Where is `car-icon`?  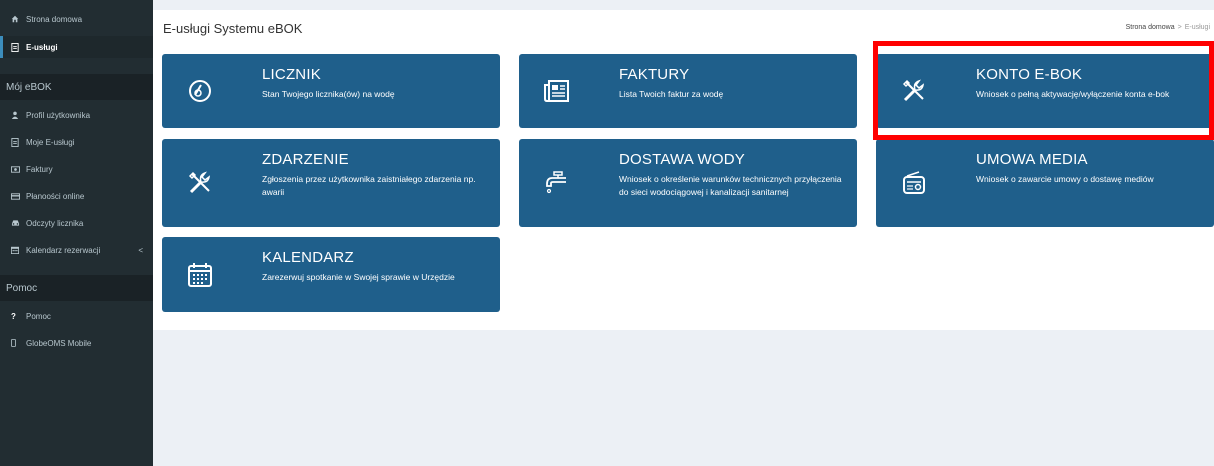
car-icon is located at coordinates (17, 223).